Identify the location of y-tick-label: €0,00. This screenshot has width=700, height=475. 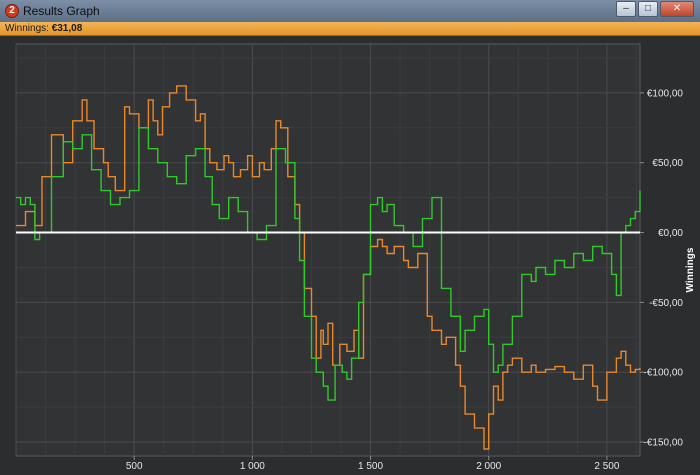
(670, 233).